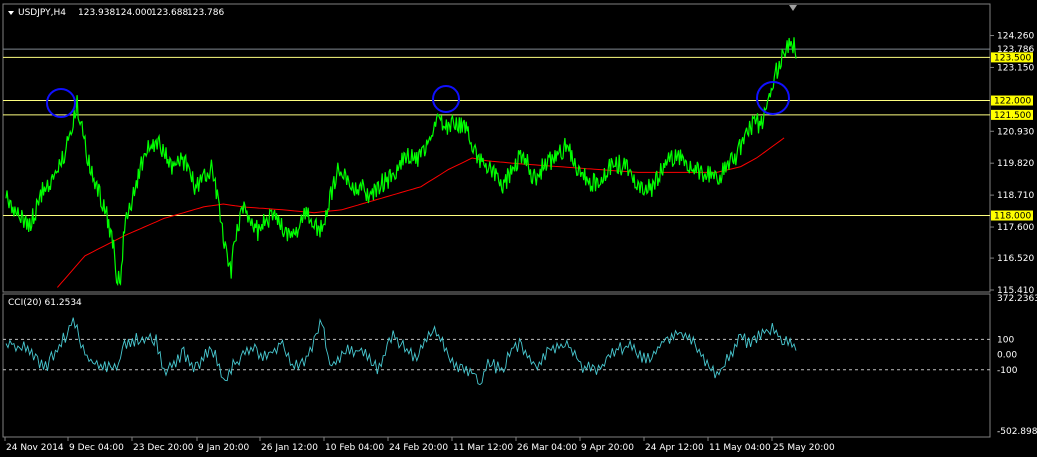 The image size is (1037, 457). What do you see at coordinates (205, 13) in the screenshot?
I see `ohlc-close: 123.786` at bounding box center [205, 13].